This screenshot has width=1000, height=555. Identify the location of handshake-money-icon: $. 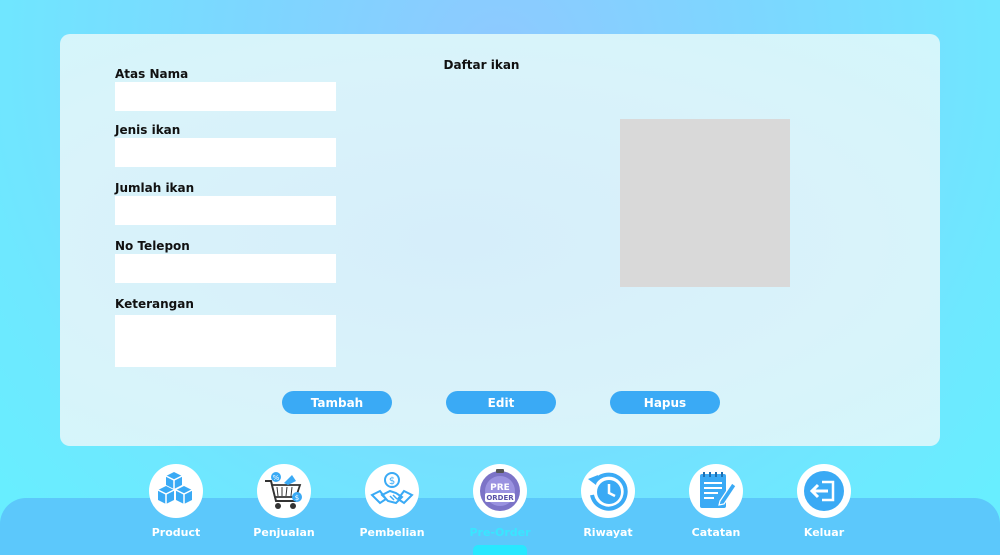
(392, 488).